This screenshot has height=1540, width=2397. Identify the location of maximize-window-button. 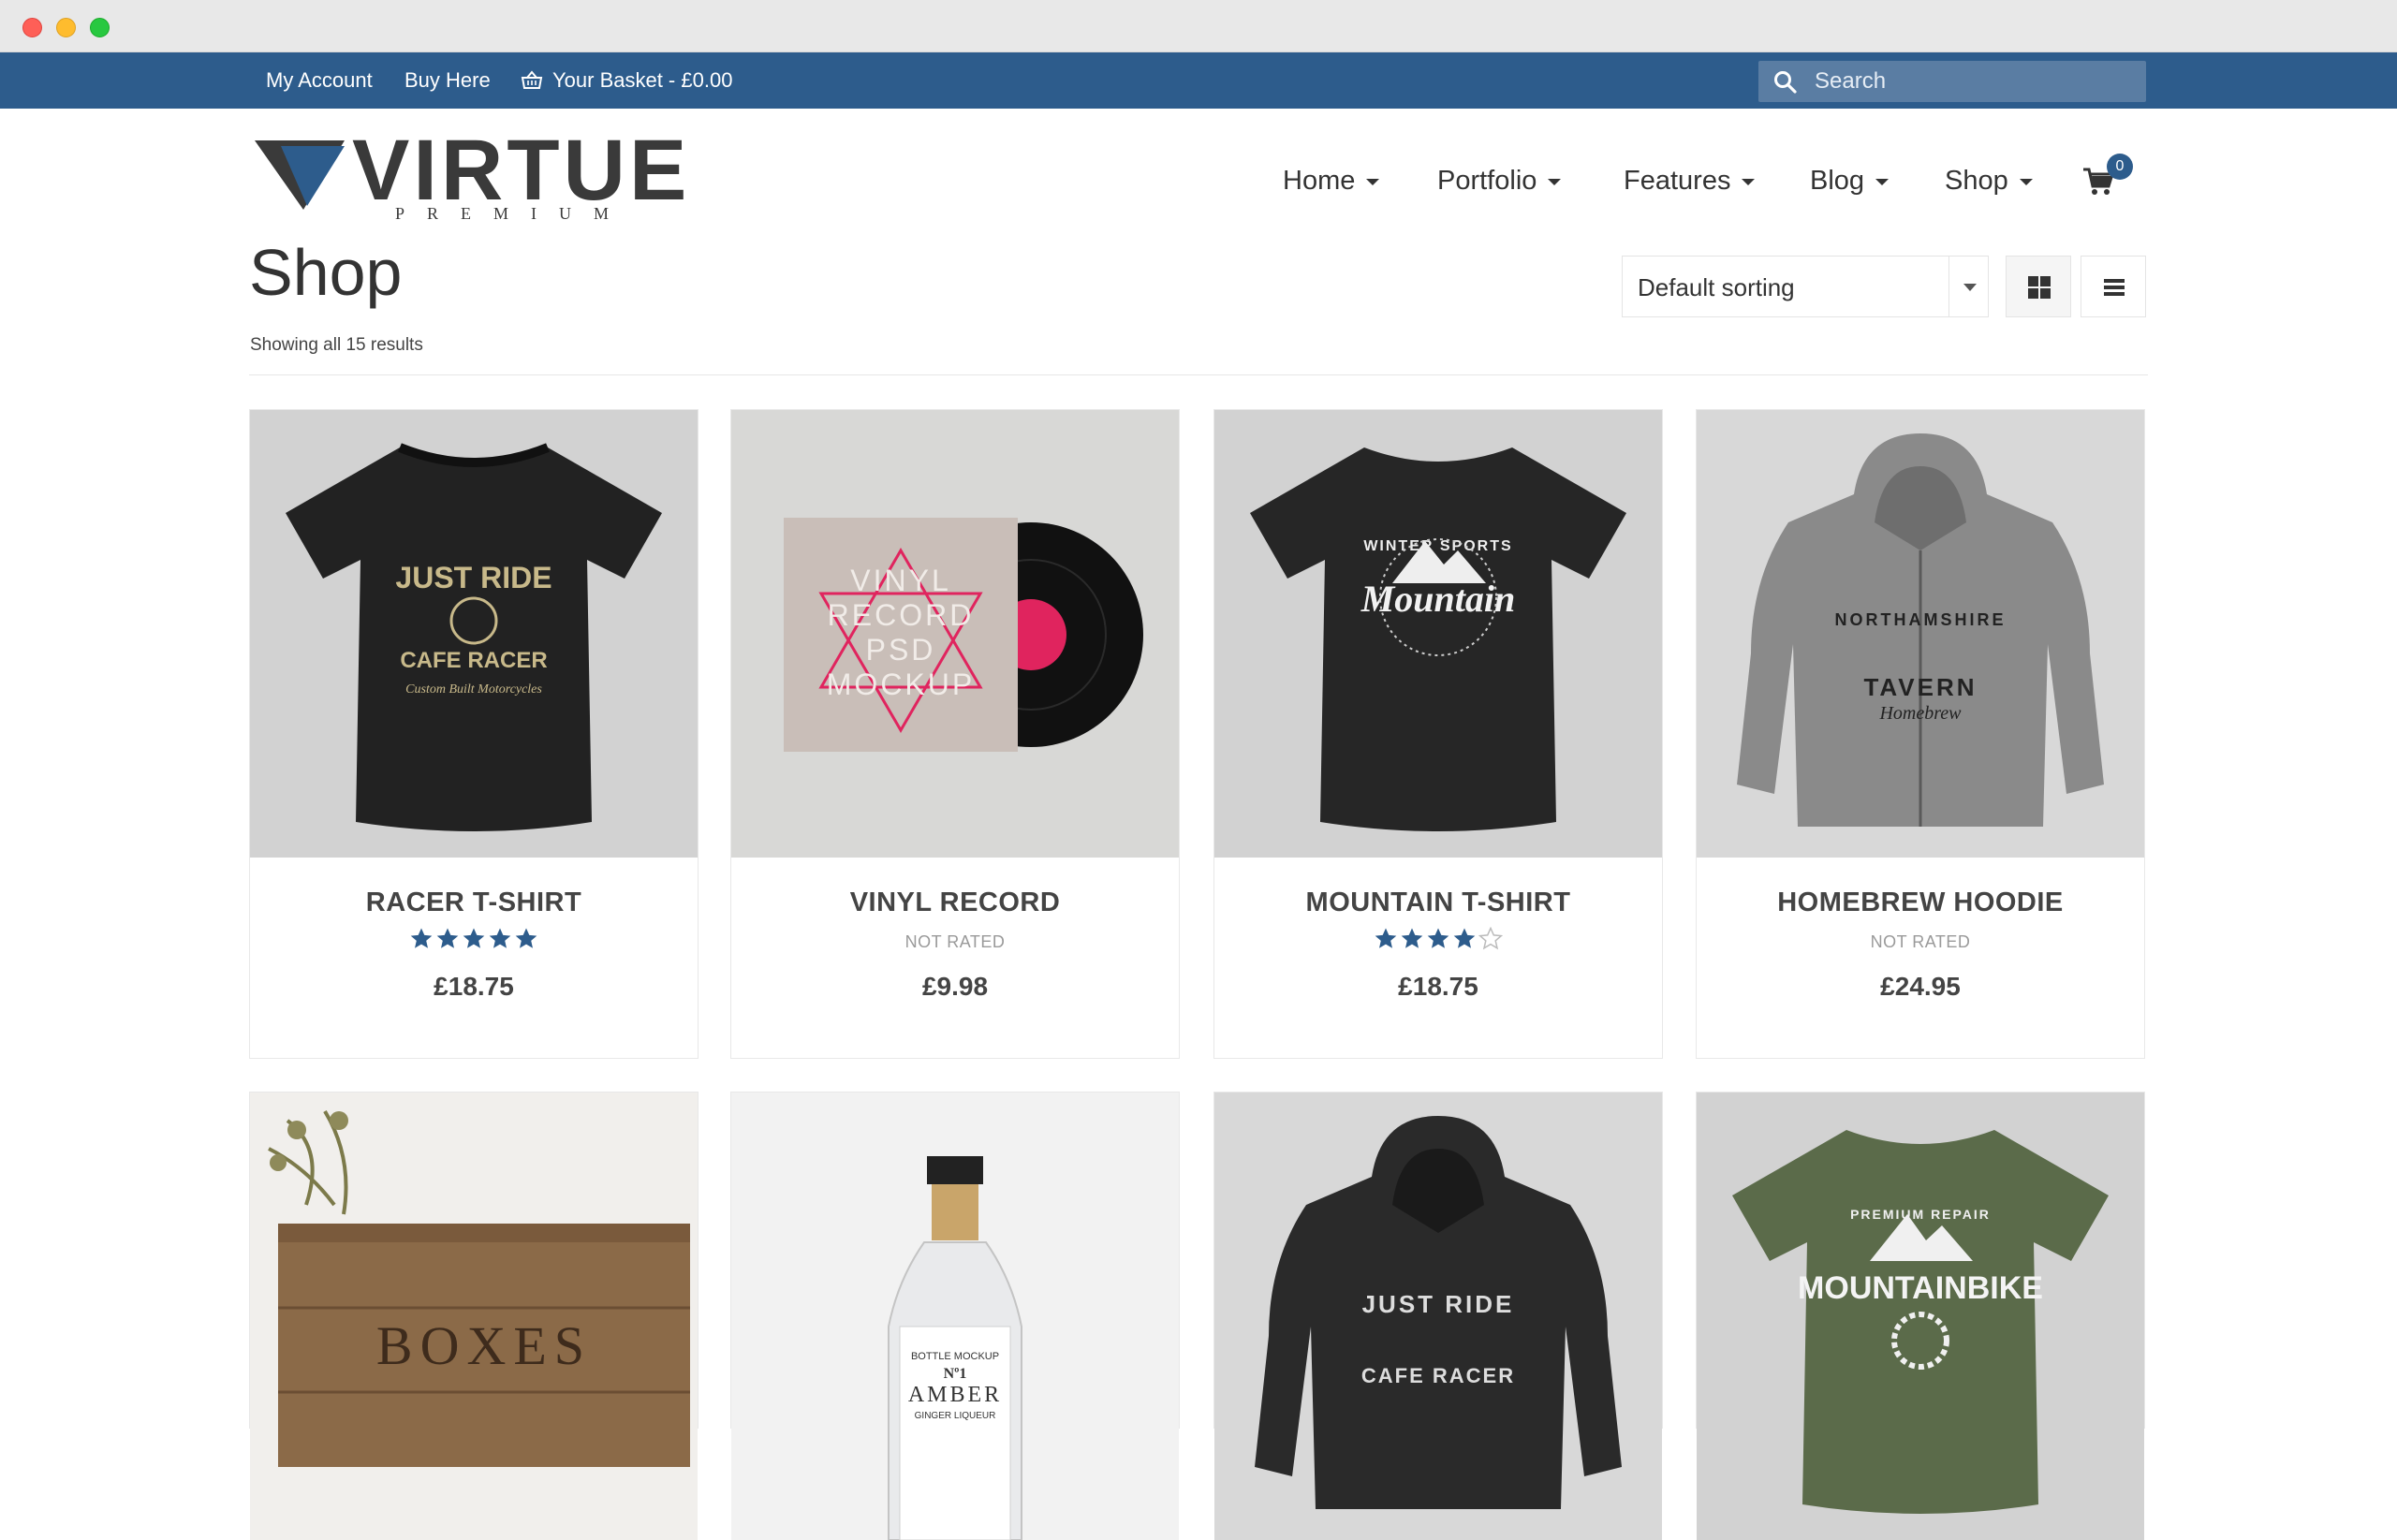
(100, 27).